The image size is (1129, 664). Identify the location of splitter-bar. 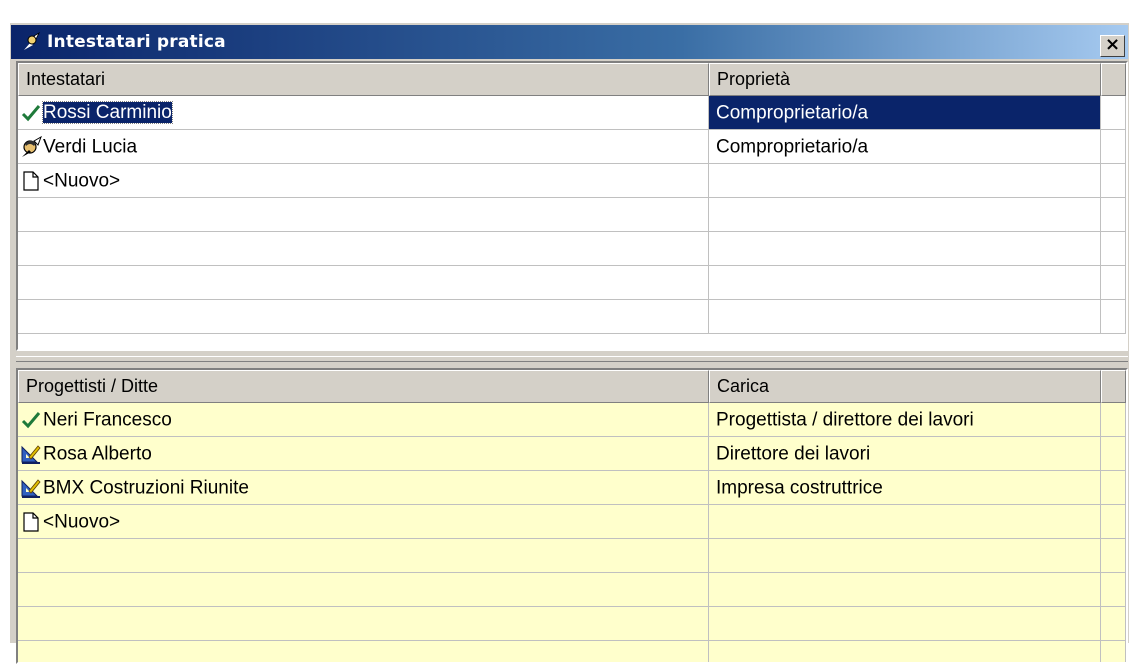
(572, 359).